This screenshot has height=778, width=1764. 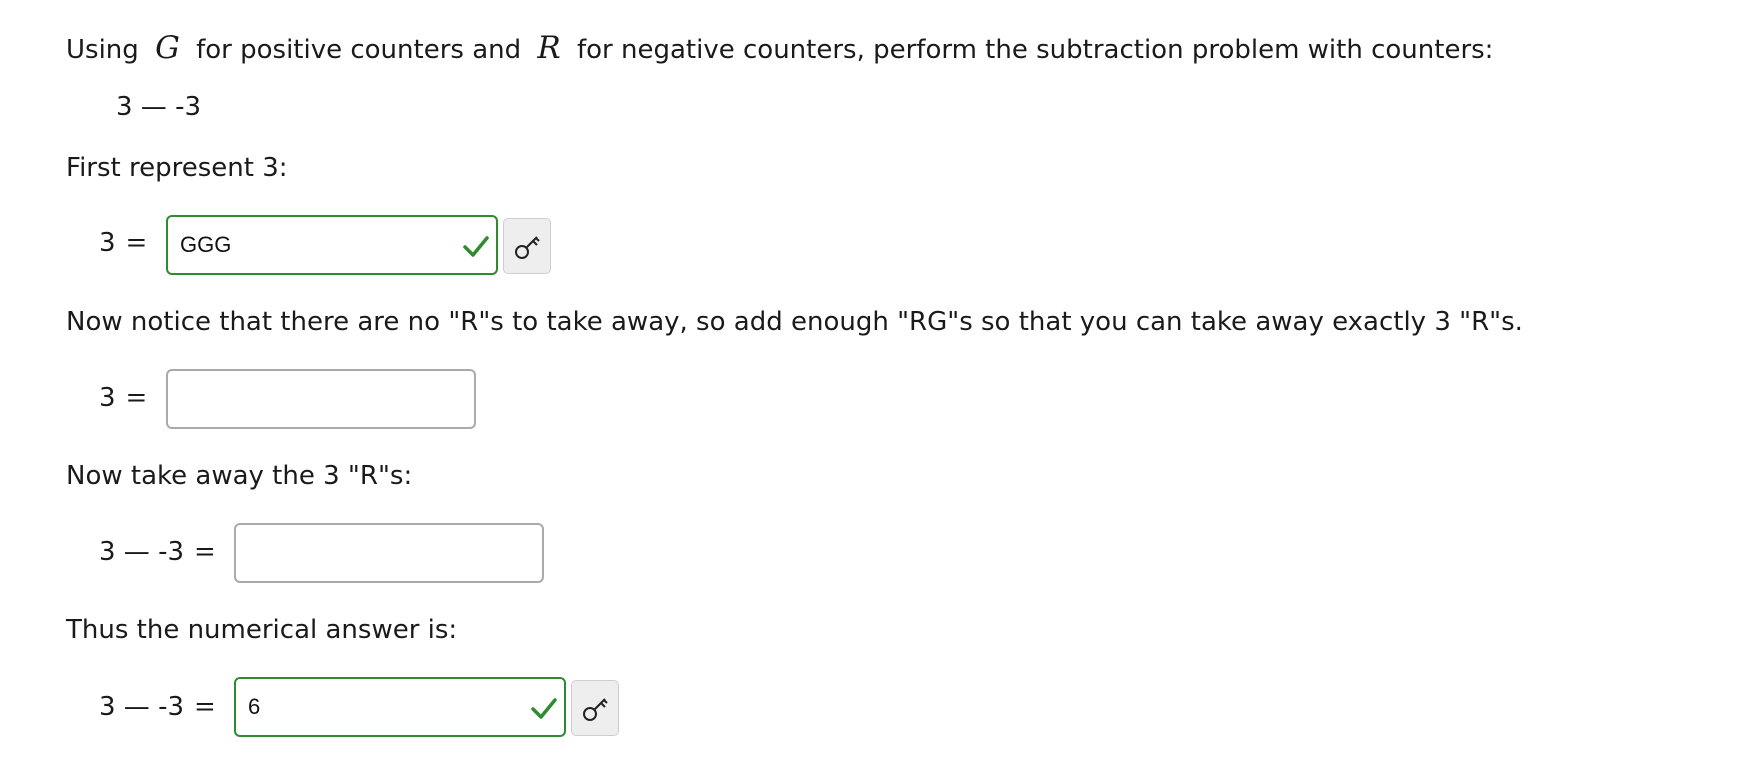 I want to click on step3-label: 3 — -3 =, so click(x=157, y=552).